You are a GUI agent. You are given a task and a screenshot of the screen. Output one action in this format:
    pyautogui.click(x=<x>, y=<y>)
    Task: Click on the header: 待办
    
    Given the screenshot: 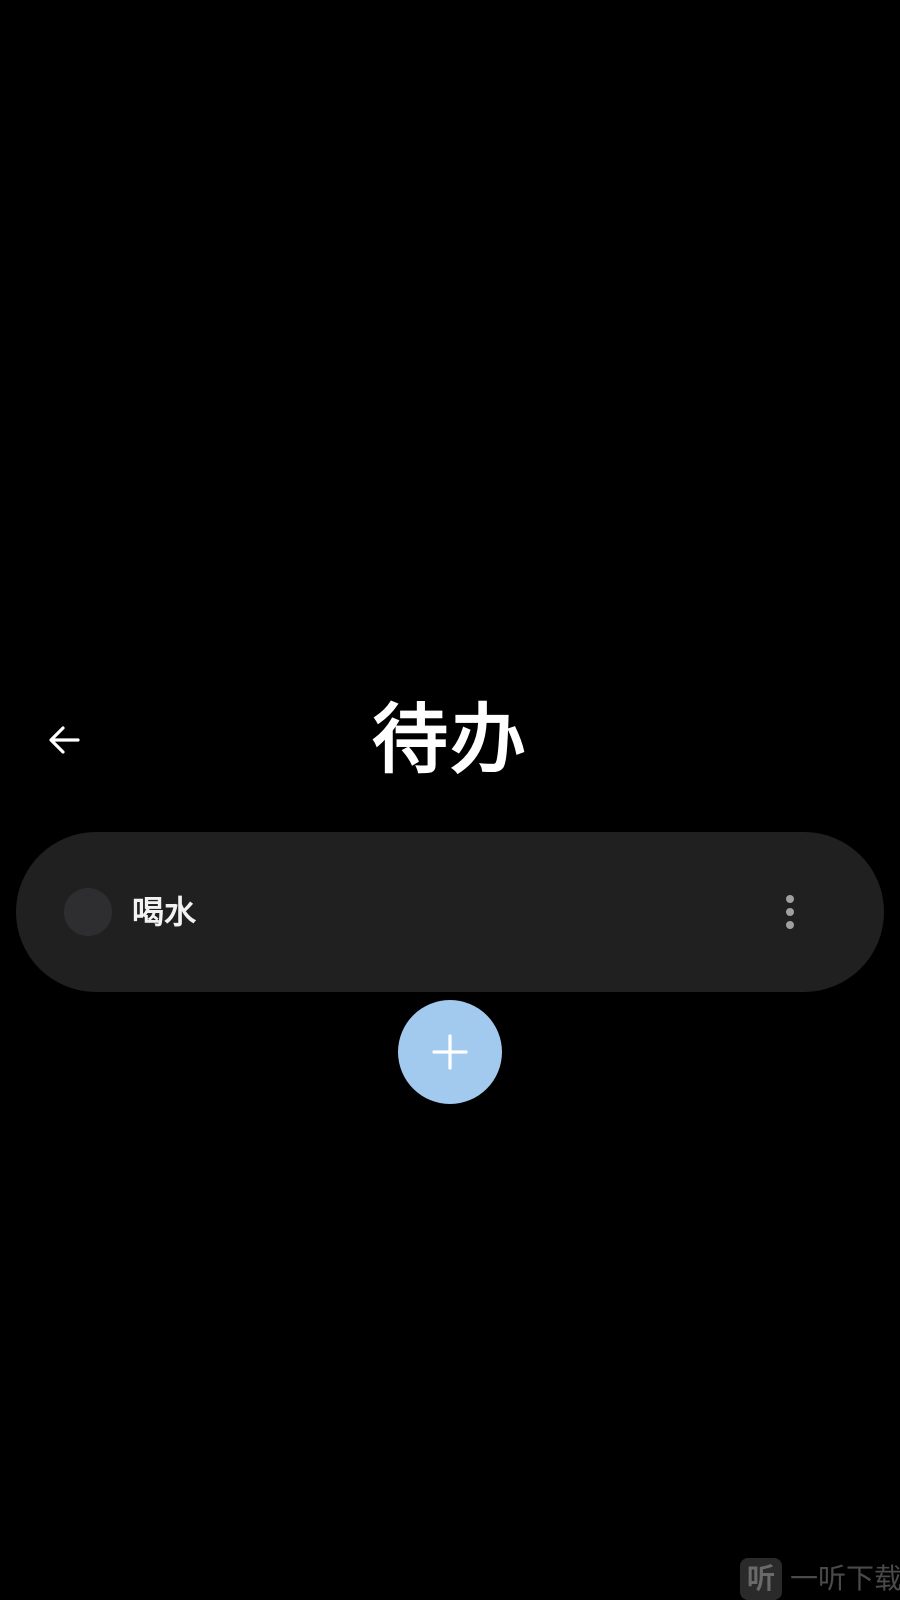 What is the action you would take?
    pyautogui.click(x=450, y=740)
    